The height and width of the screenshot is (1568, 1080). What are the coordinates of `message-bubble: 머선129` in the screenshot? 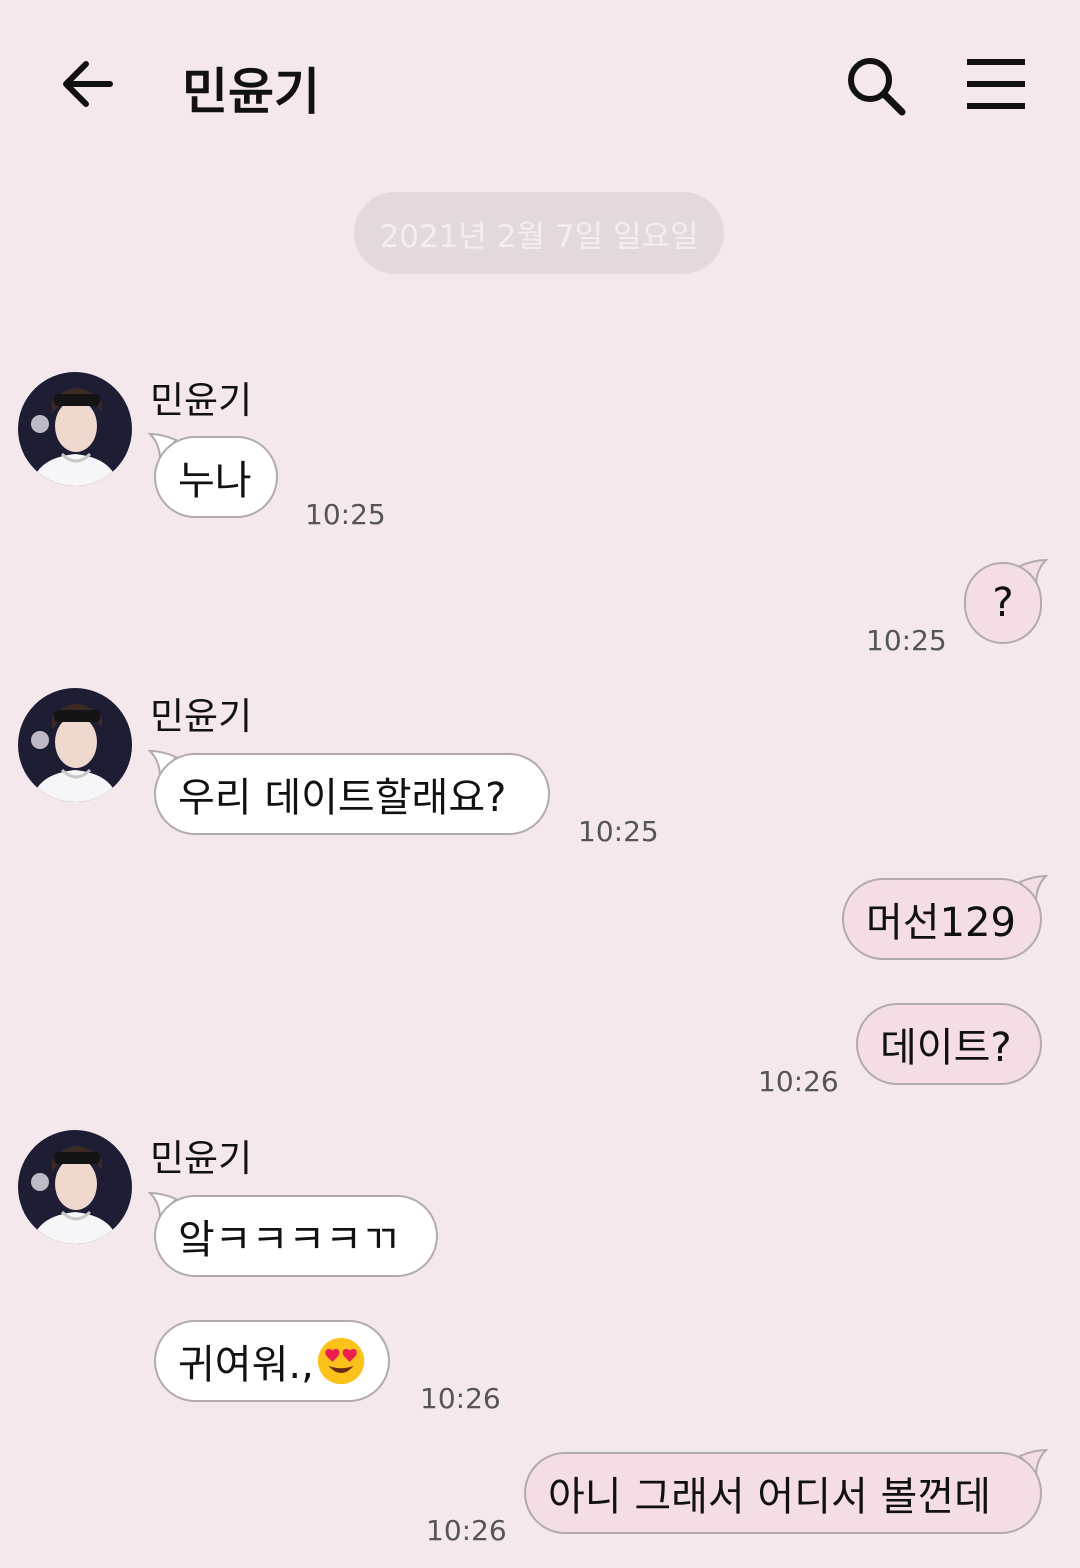 It's located at (942, 919).